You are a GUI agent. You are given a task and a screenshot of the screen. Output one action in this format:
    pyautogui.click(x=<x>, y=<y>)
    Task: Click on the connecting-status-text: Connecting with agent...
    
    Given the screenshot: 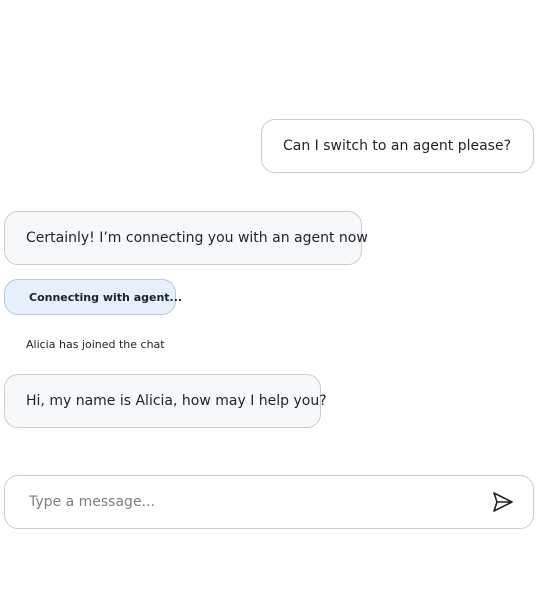 What is the action you would take?
    pyautogui.click(x=106, y=297)
    